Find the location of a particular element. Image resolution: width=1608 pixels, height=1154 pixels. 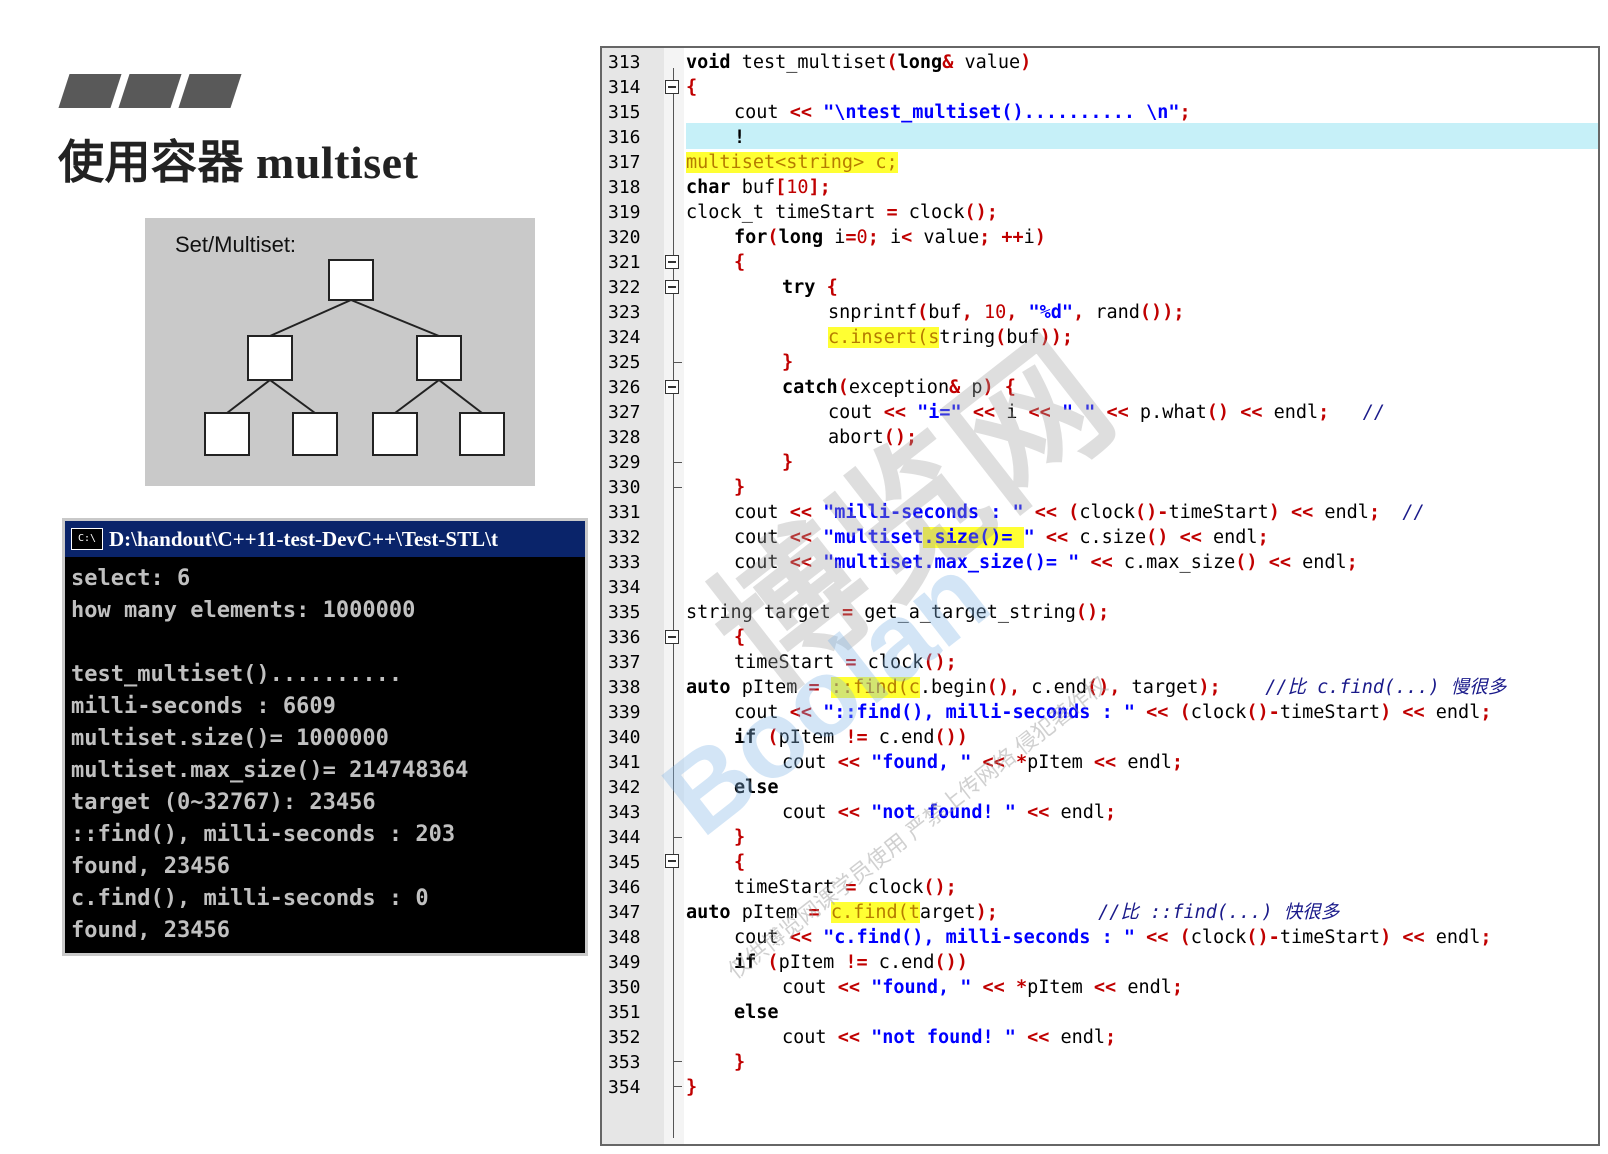

line-number: 317 is located at coordinates (624, 162).